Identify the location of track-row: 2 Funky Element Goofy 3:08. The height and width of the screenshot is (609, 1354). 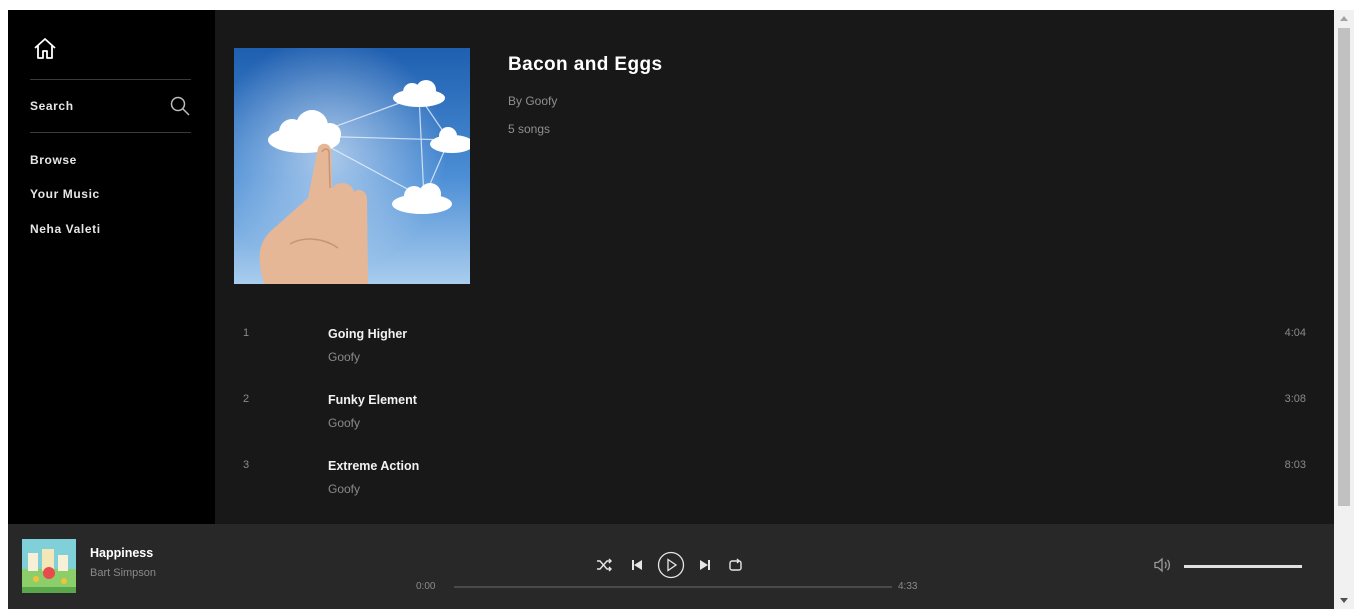
(774, 421).